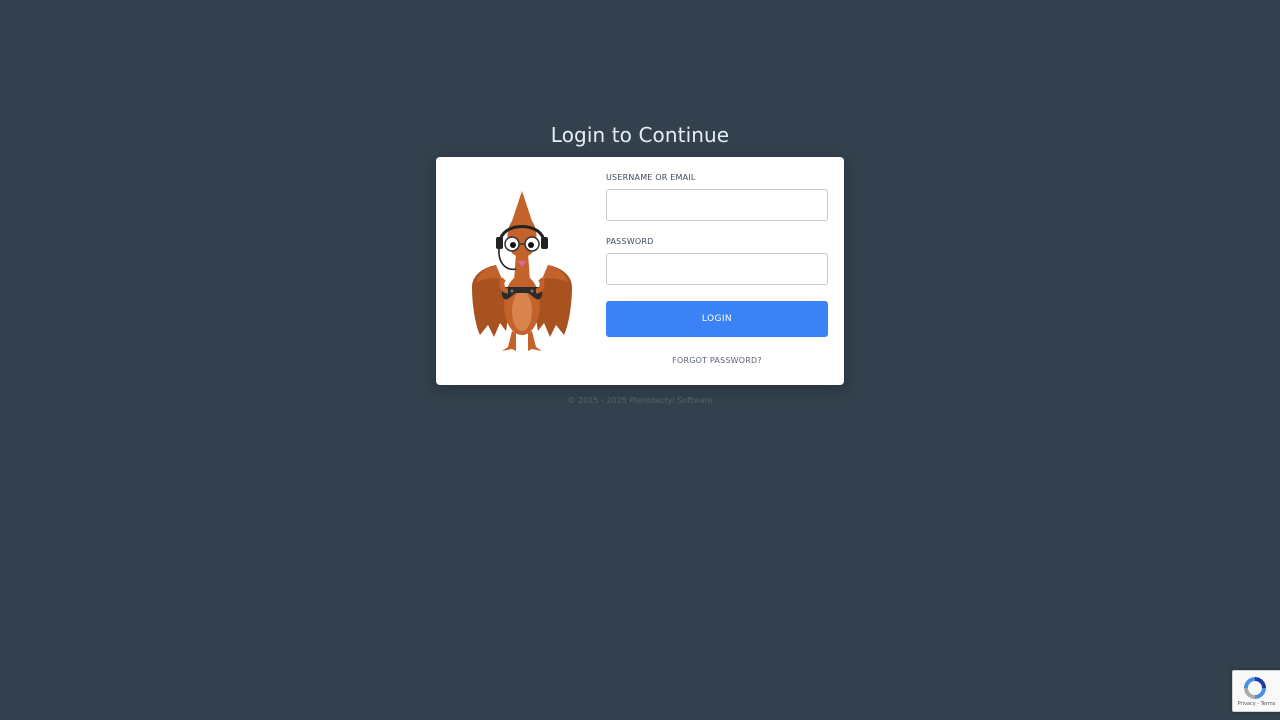 Image resolution: width=1280 pixels, height=720 pixels. I want to click on username-input, so click(717, 205).